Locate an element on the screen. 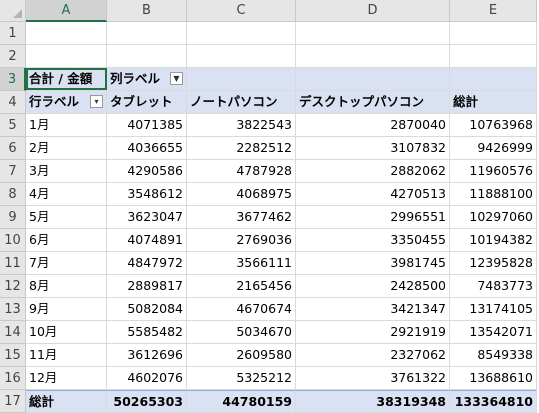 The height and width of the screenshot is (413, 539). pivot-row-label: 行ラベル ▾ is located at coordinates (66, 102).